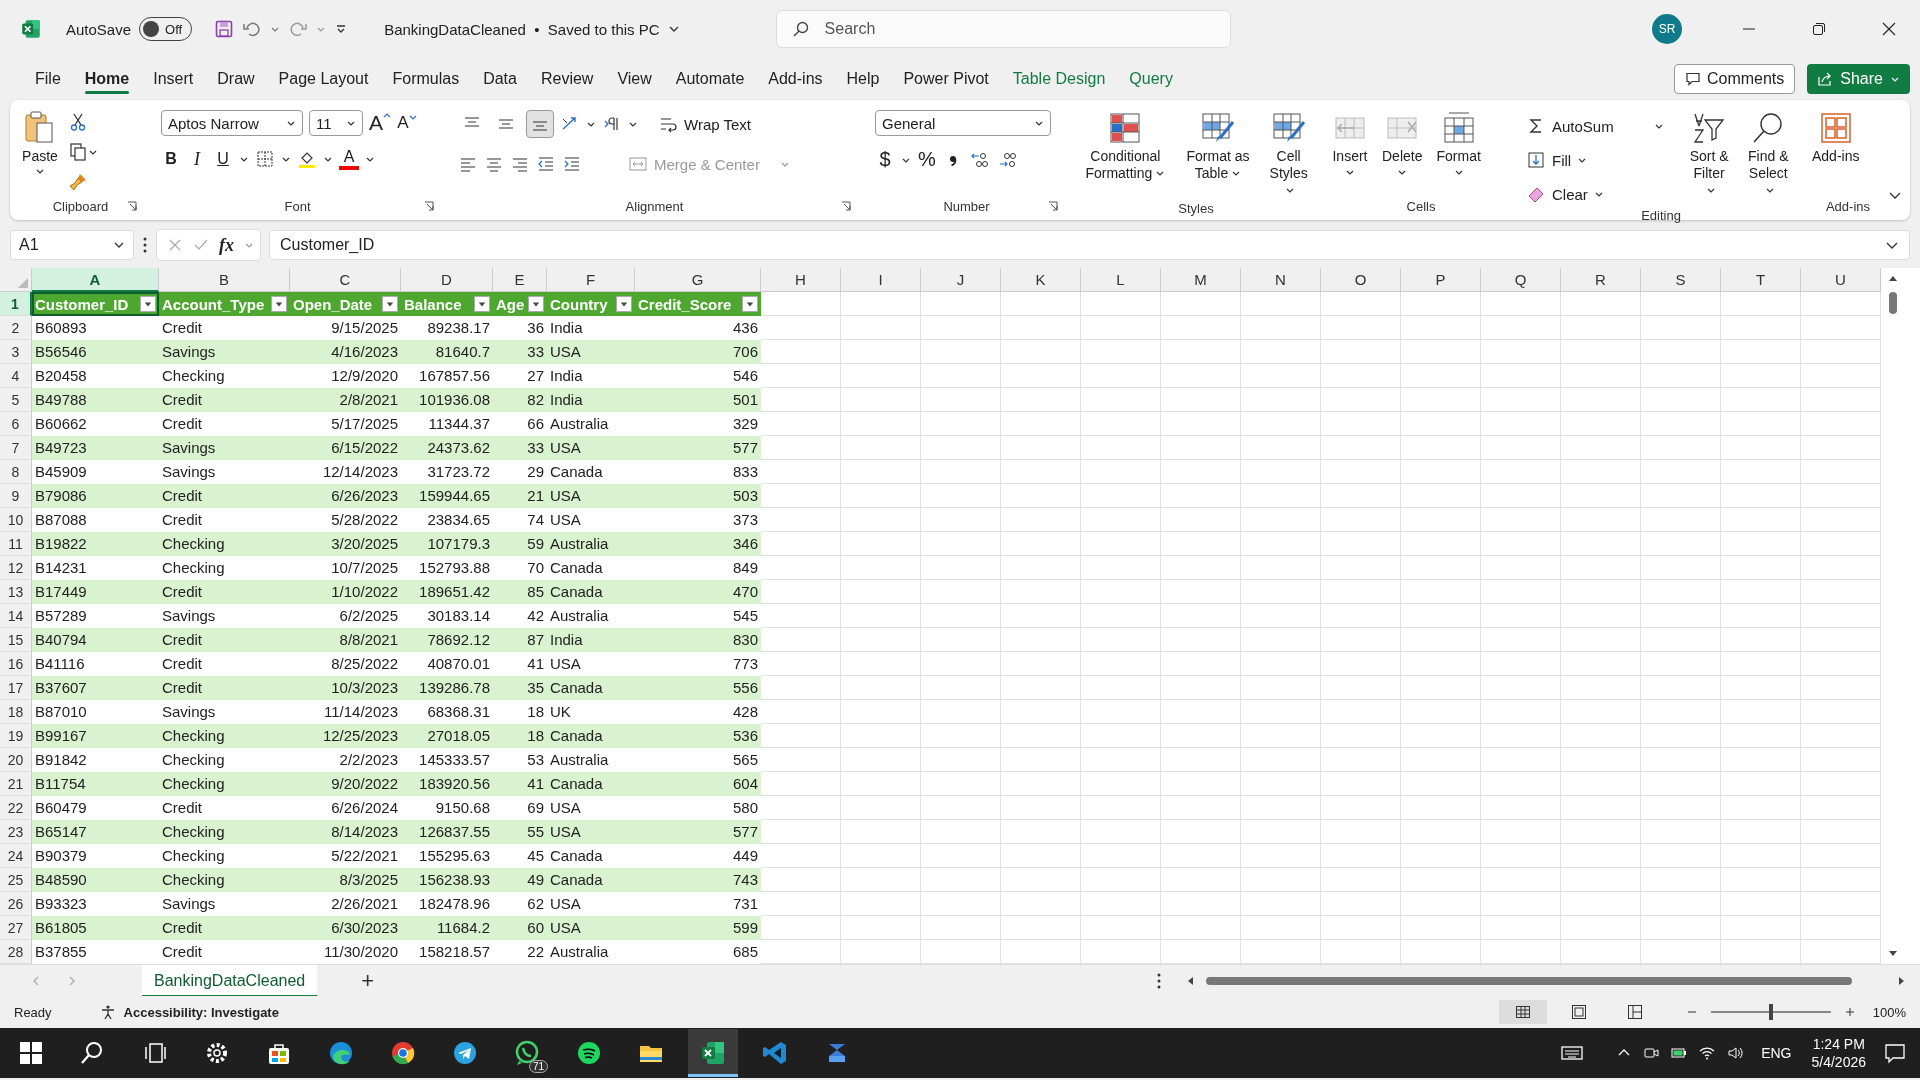 The image size is (1920, 1080). I want to click on battery-icon, so click(1679, 1053).